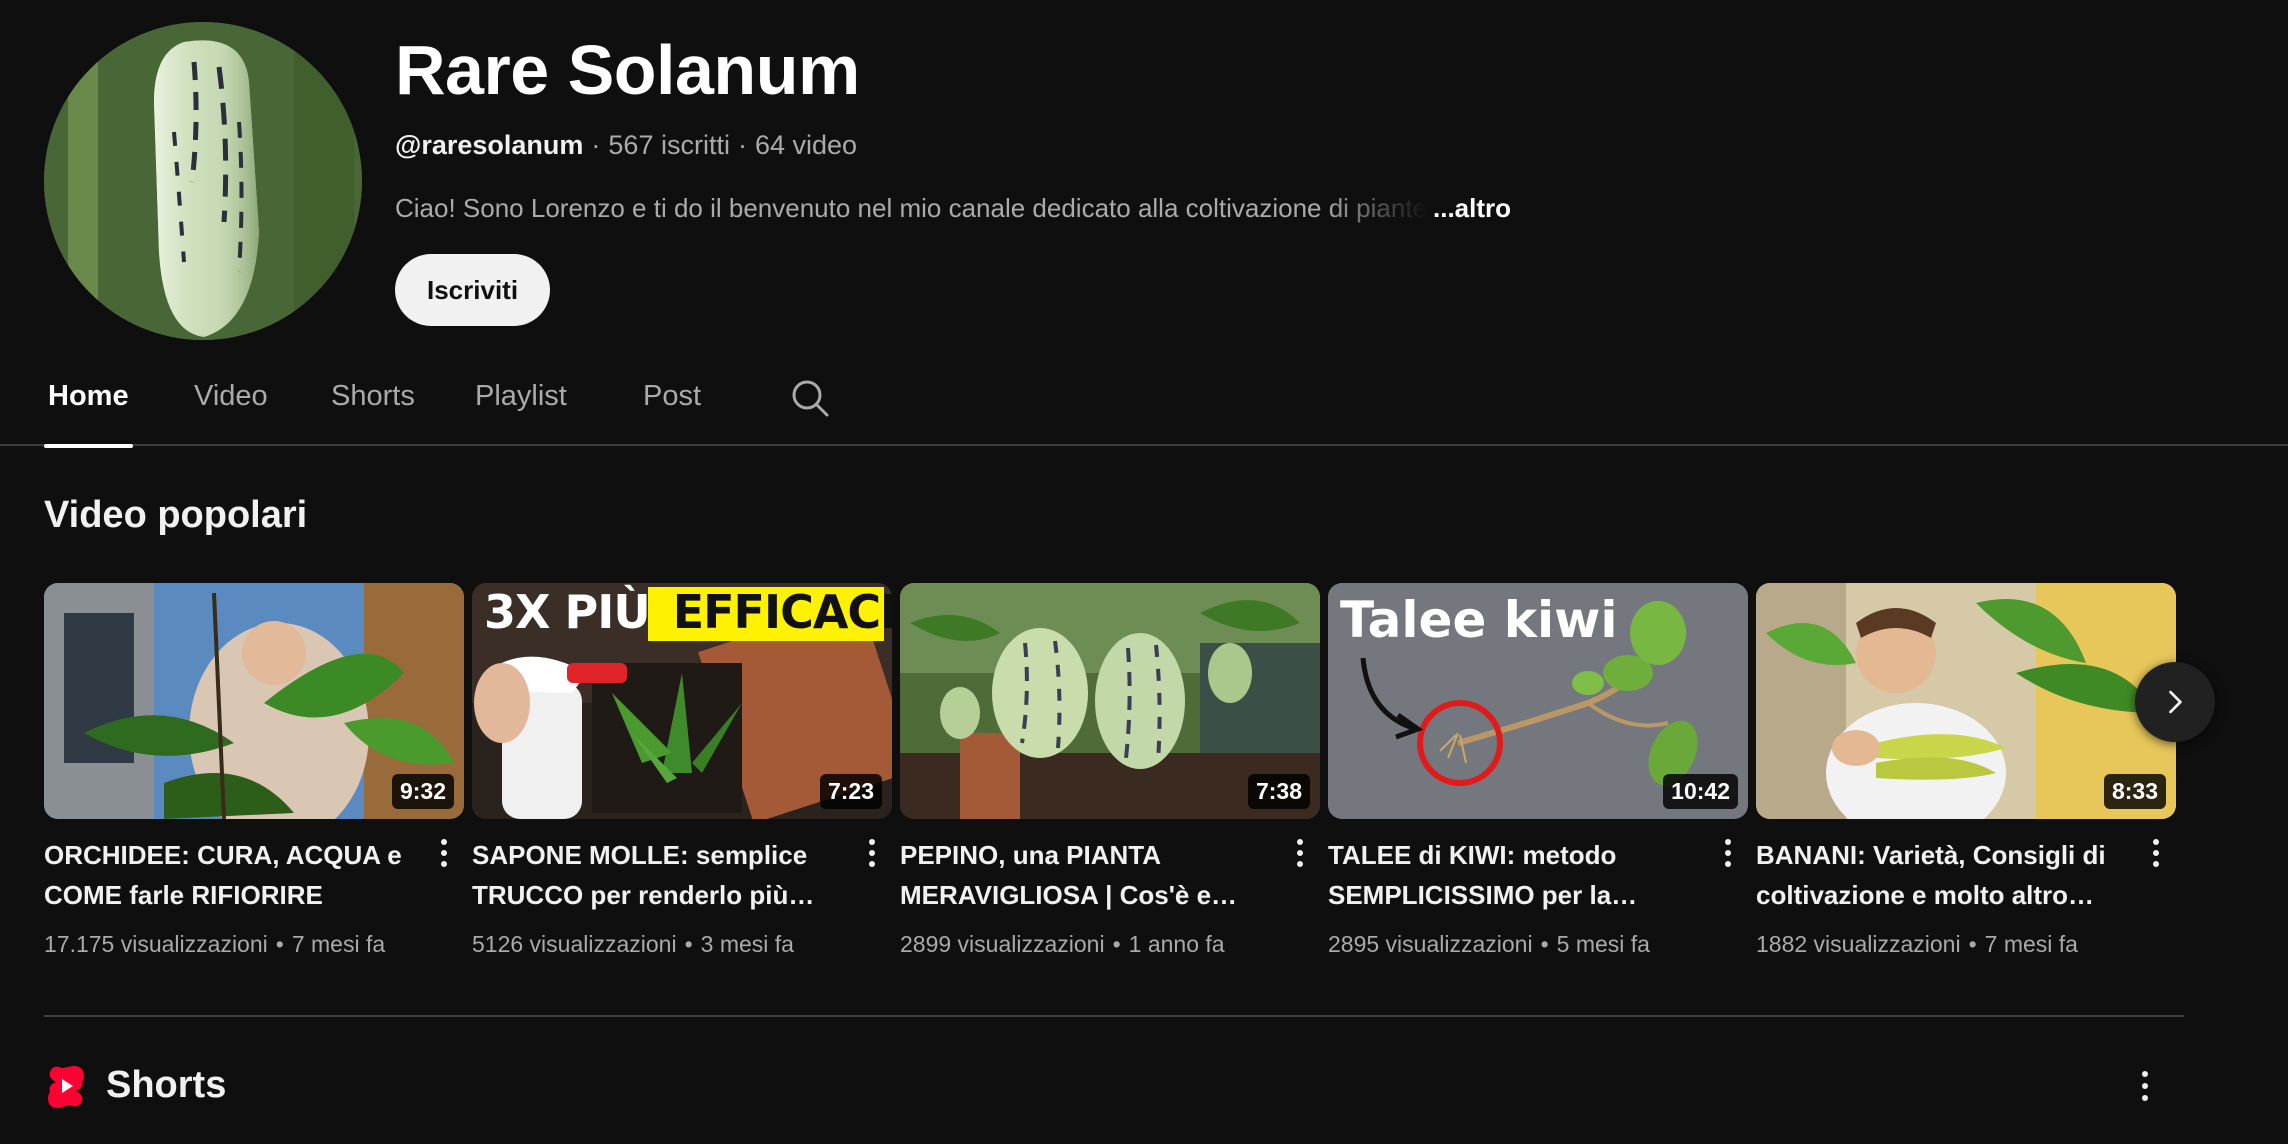 Image resolution: width=2288 pixels, height=1144 pixels. What do you see at coordinates (2134, 791) in the screenshot?
I see `video-duration: 8:33` at bounding box center [2134, 791].